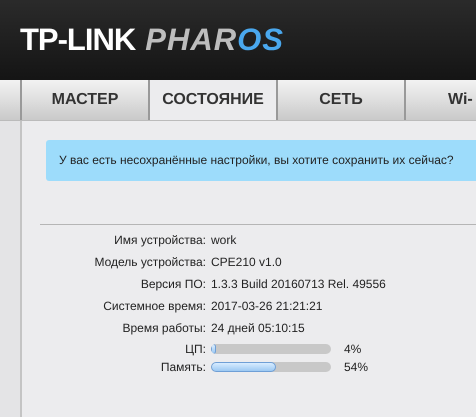  Describe the element at coordinates (267, 306) in the screenshot. I see `info-value: 2017-03-26 21:21:21` at that location.